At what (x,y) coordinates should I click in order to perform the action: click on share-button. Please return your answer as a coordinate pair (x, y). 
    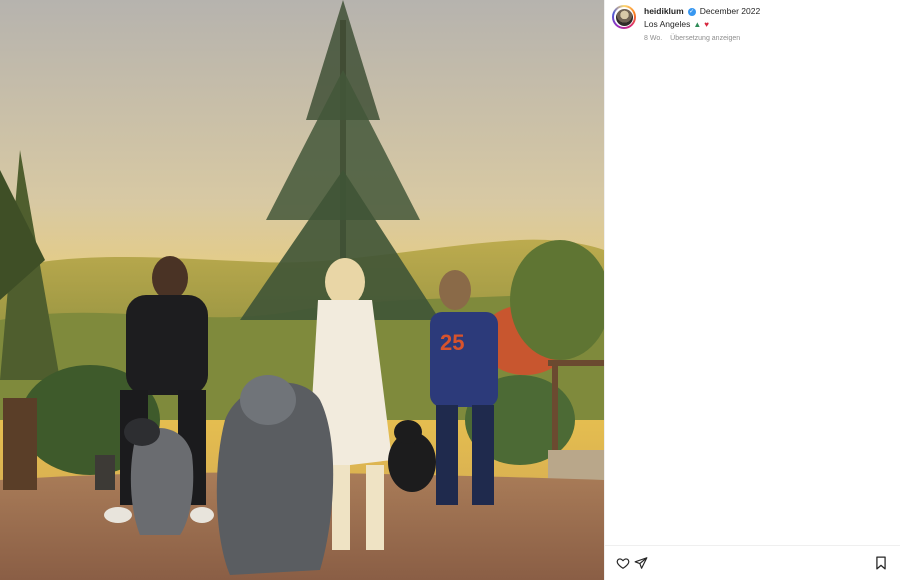
    Looking at the image, I should click on (641, 563).